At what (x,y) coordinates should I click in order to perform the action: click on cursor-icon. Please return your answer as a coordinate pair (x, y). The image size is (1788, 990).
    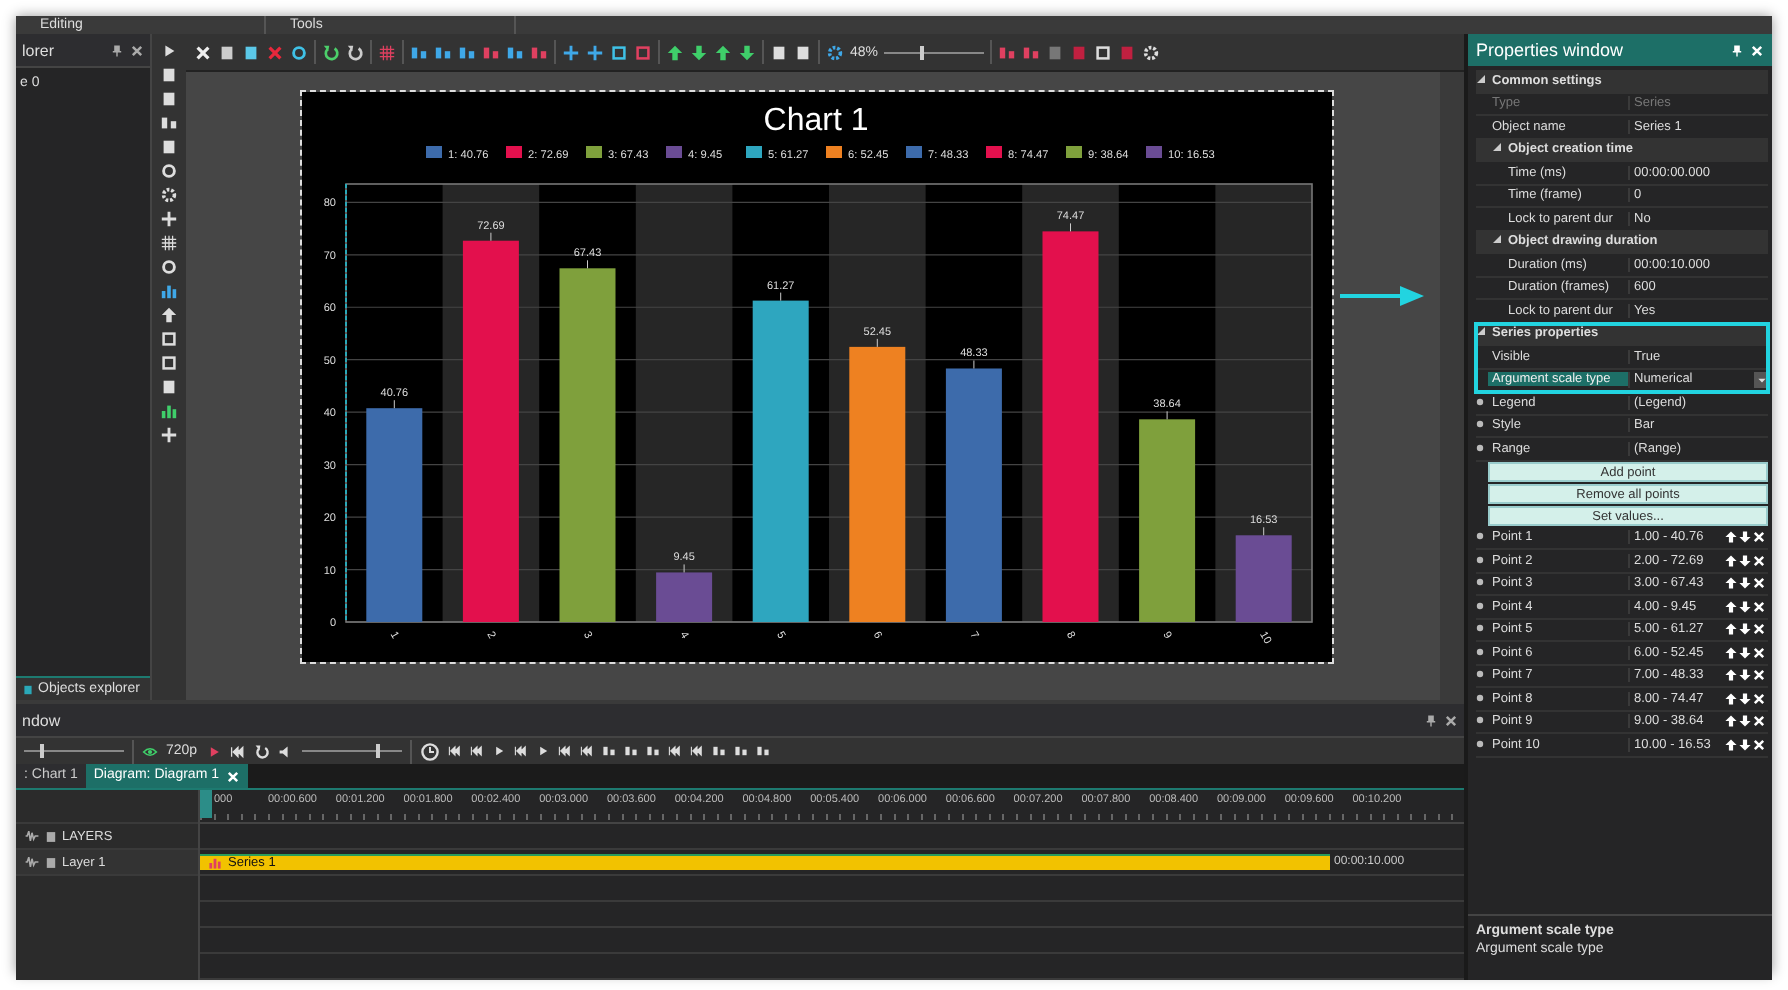
    Looking at the image, I should click on (169, 51).